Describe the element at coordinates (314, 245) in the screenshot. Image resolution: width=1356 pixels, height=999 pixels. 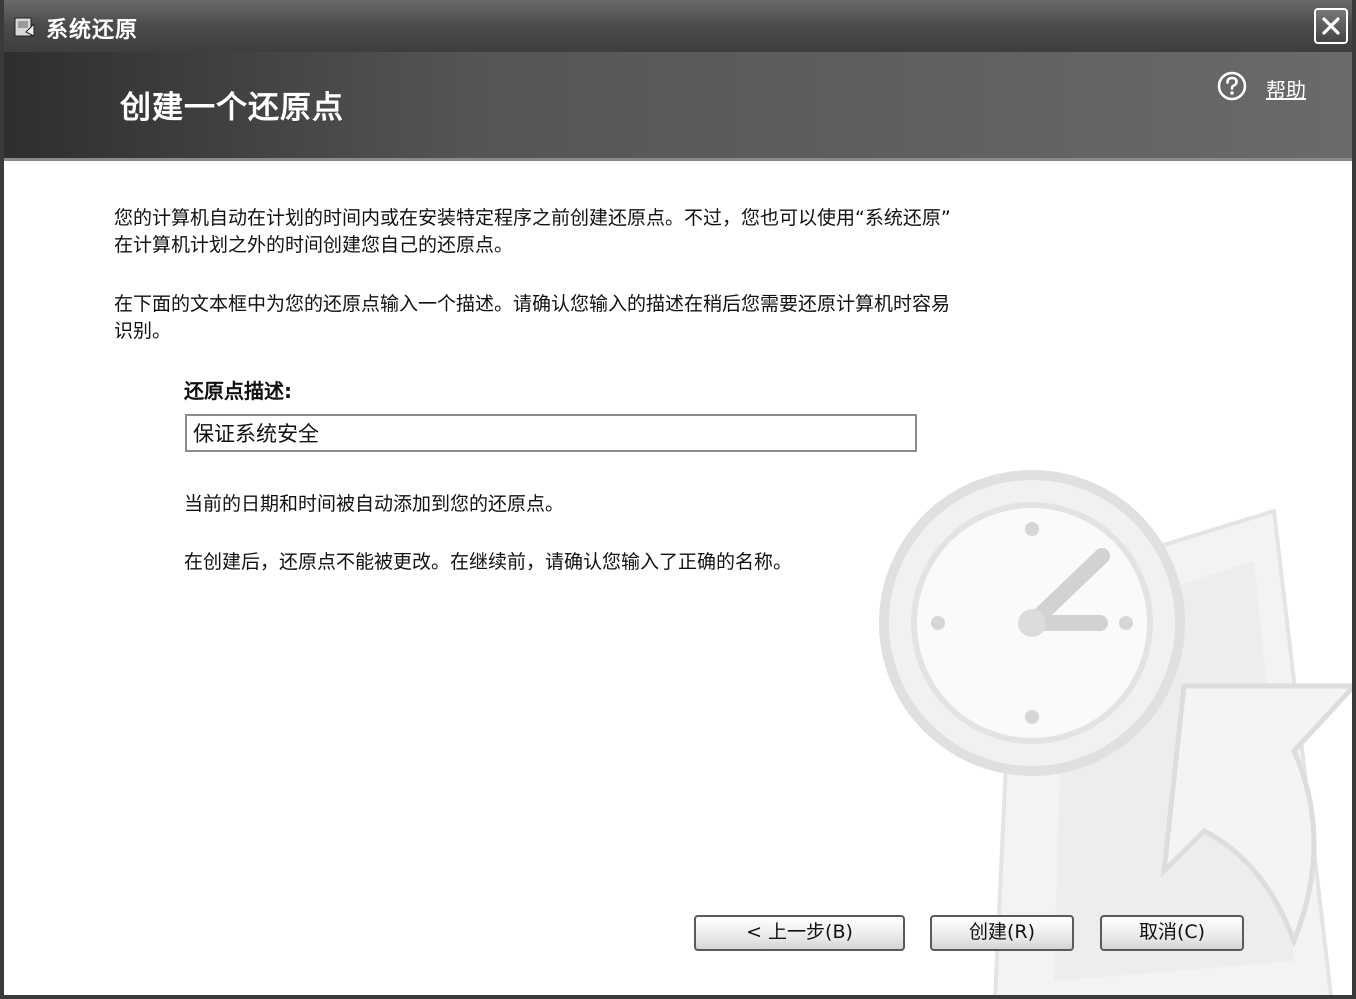
I see `intro-line-2: 在计算机计划之外的时间创建您自己的还原点。` at that location.